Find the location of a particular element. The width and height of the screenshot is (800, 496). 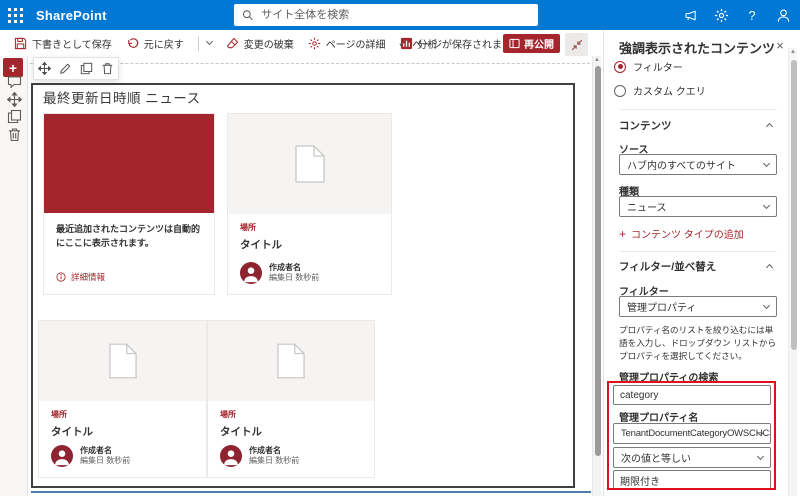

canvas-scrollbar: ▲ is located at coordinates (596, 276).